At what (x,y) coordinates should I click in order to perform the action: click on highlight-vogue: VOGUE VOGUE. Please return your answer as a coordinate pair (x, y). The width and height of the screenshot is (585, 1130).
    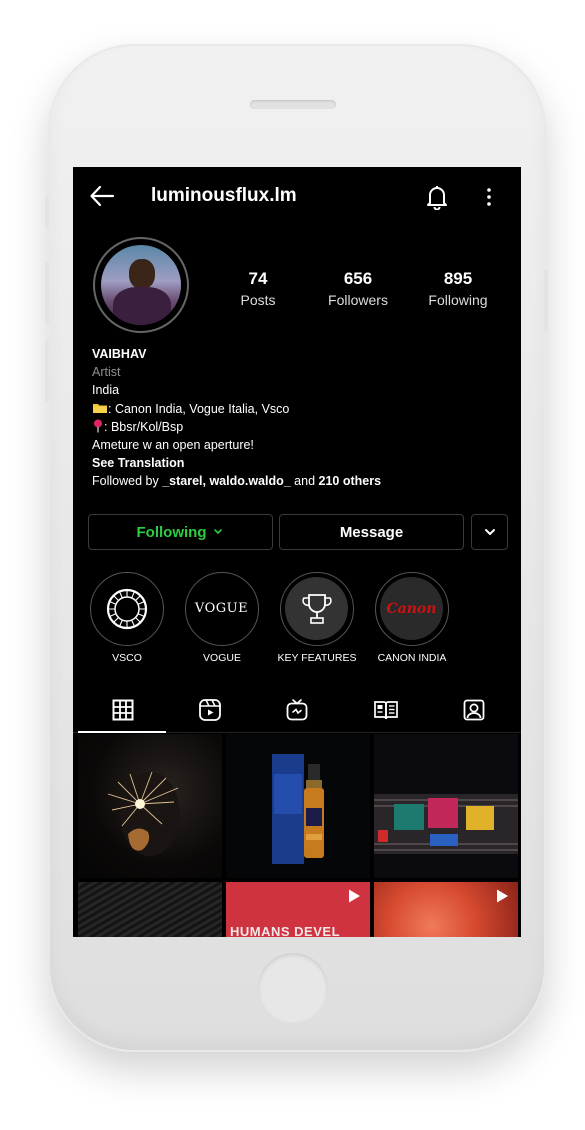
    Looking at the image, I should click on (222, 618).